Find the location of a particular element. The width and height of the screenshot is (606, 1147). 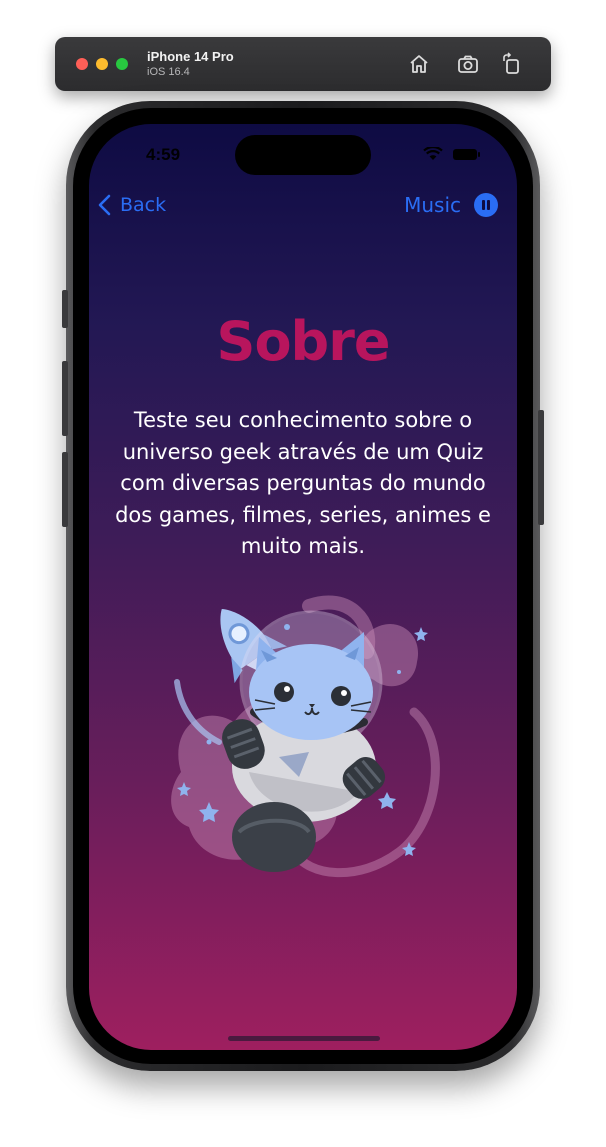

wifi-icon is located at coordinates (433, 153).